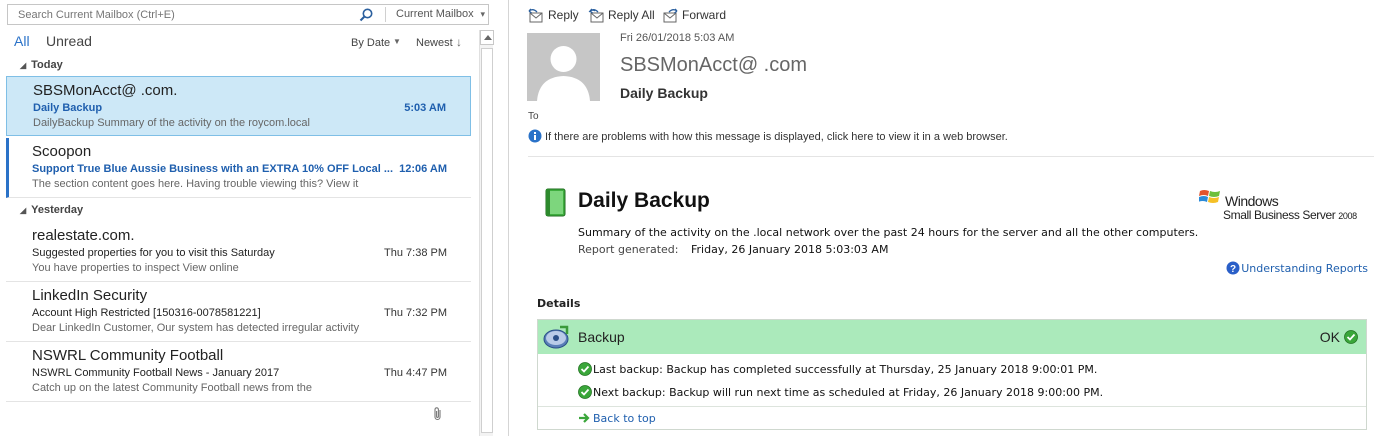  What do you see at coordinates (370, 43) in the screenshot?
I see `sort-by-dropdown: By Date` at bounding box center [370, 43].